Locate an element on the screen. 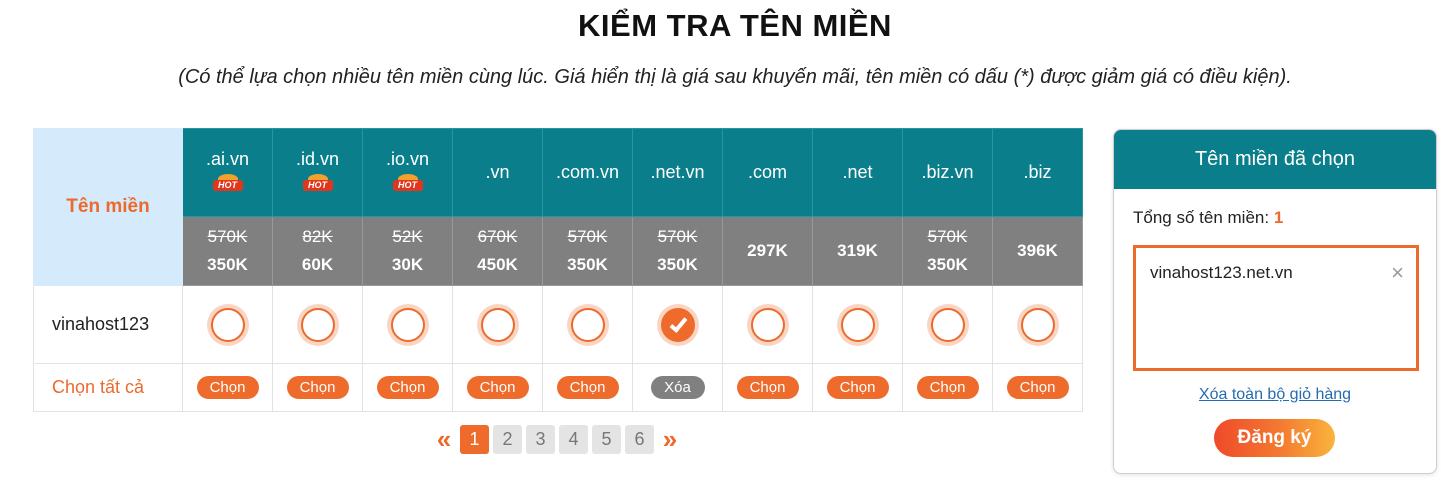 This screenshot has width=1441, height=492. ext-header: .ai.vn HOT is located at coordinates (227, 172).